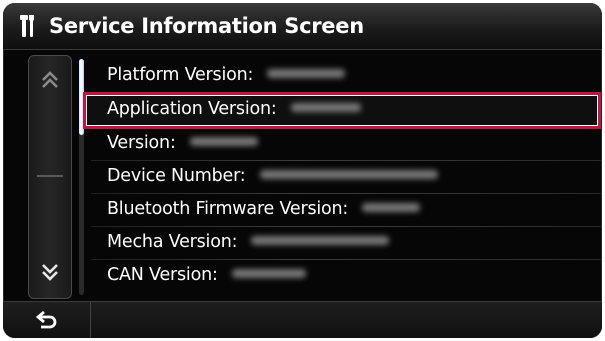 The image size is (605, 341). I want to click on list-item-platform-version: Platform Version:, so click(226, 75).